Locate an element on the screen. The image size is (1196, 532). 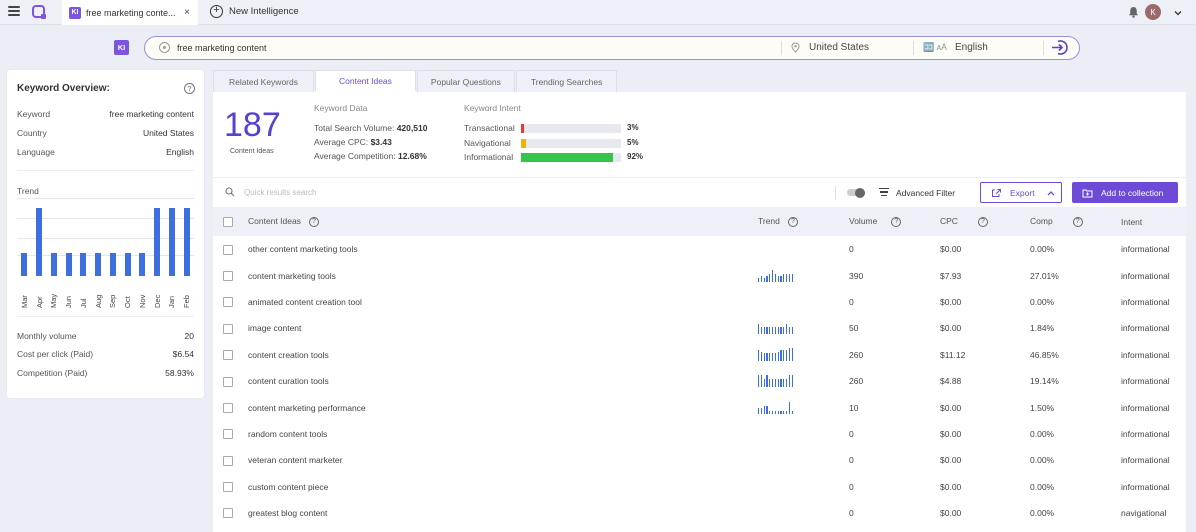
avg-comp-value: 12.68% is located at coordinates (412, 156).